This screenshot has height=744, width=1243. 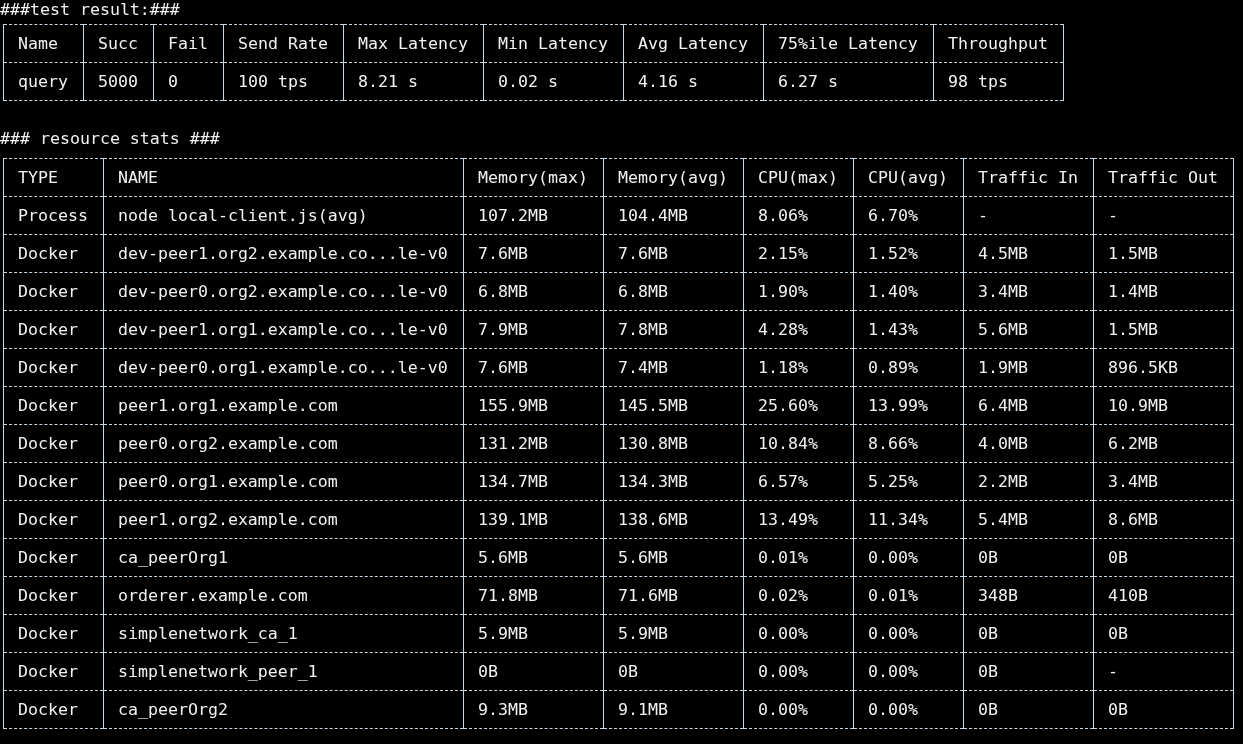 I want to click on table-cell: 4.0MB, so click(x=1028, y=443).